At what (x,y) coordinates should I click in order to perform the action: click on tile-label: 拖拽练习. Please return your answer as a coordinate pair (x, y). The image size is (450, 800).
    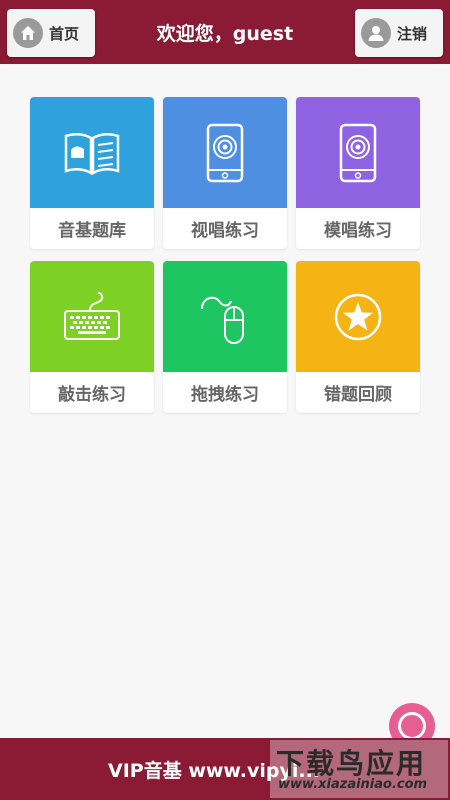
    Looking at the image, I should click on (225, 395).